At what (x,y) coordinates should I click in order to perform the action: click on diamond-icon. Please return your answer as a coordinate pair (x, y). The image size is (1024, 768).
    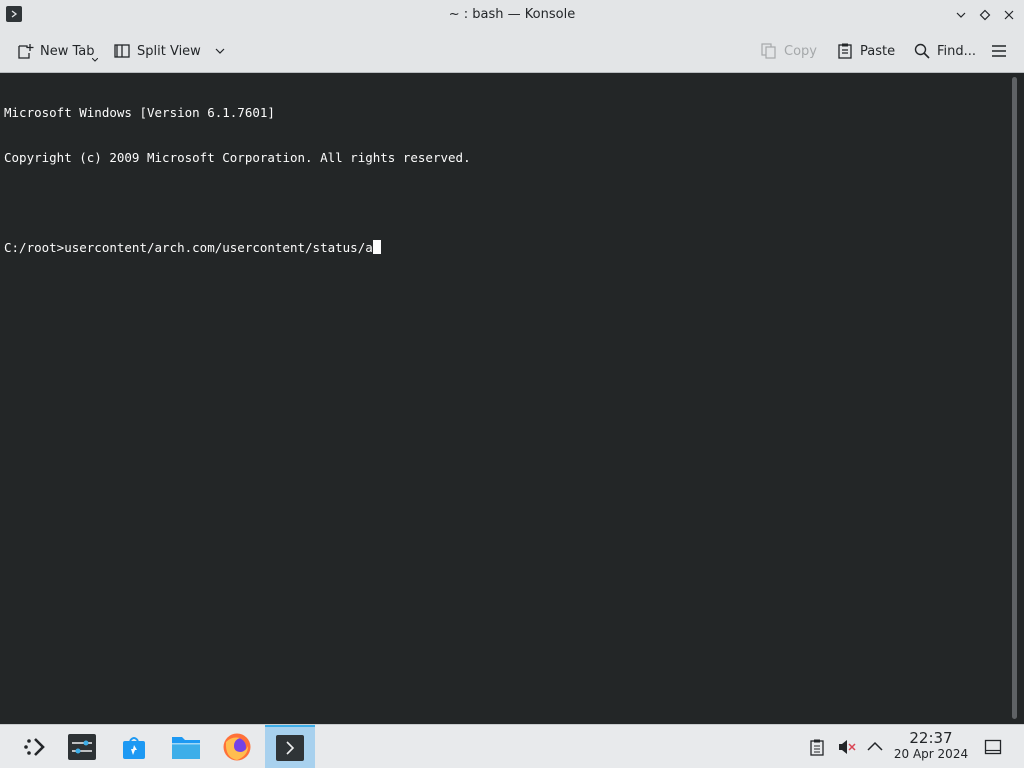
    Looking at the image, I should click on (985, 14).